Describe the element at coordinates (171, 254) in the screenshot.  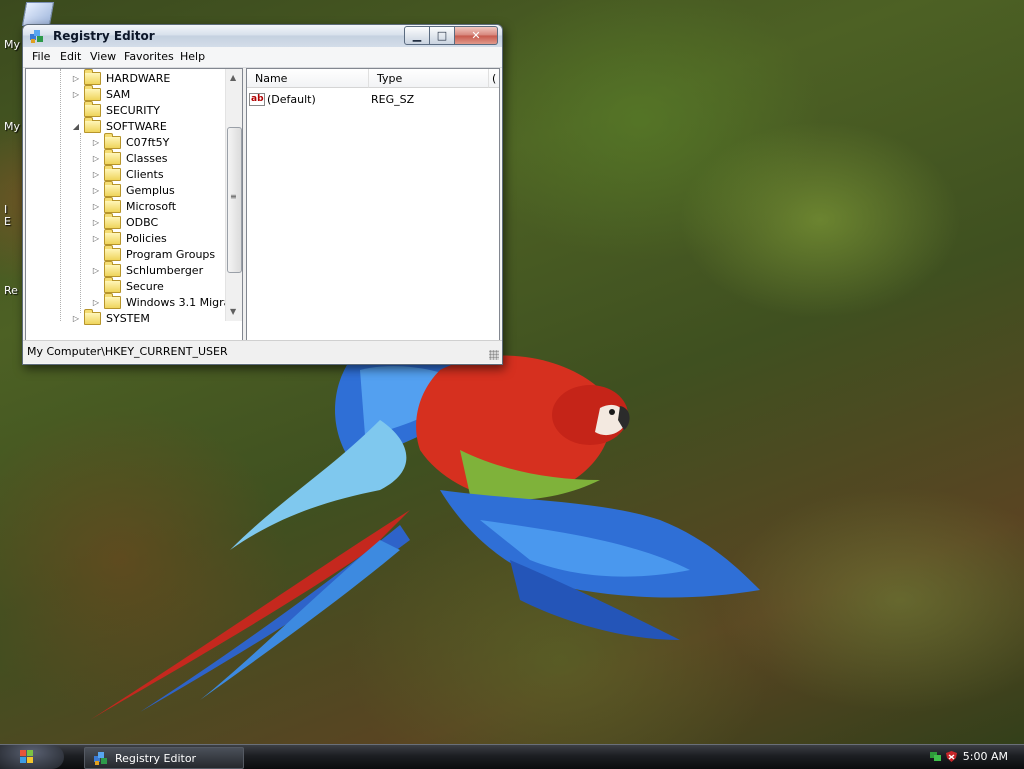
I see `tree-node-label: Program Groups` at that location.